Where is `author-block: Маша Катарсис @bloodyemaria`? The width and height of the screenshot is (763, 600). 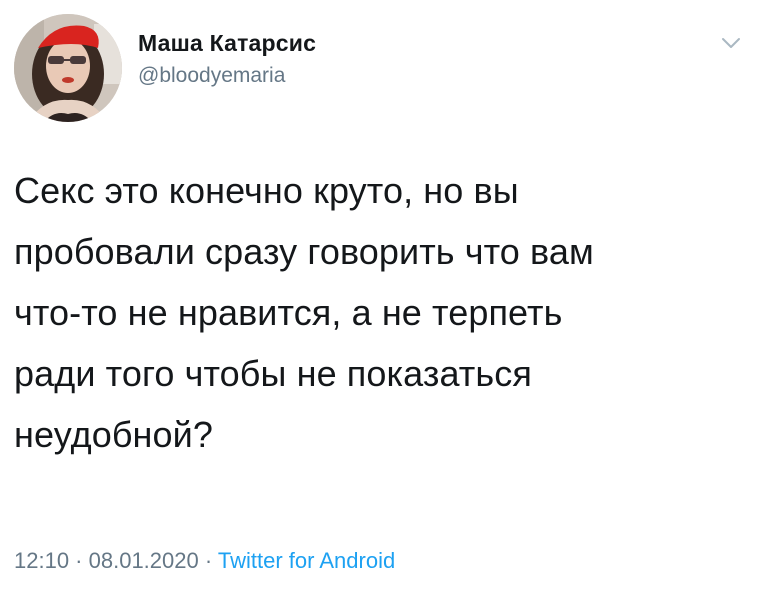
author-block: Маша Катарсис @bloodyemaria is located at coordinates (227, 59).